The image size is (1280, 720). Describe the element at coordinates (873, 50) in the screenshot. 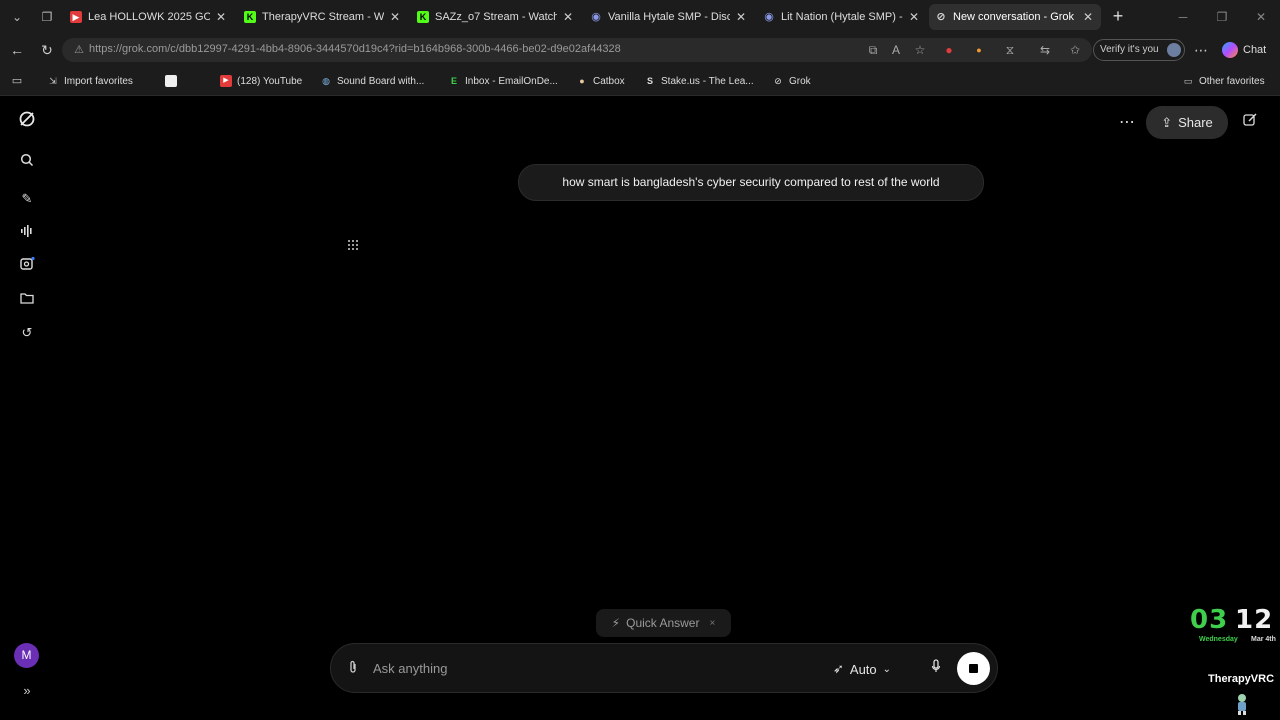

I see `app-available-icon: ⧉` at that location.